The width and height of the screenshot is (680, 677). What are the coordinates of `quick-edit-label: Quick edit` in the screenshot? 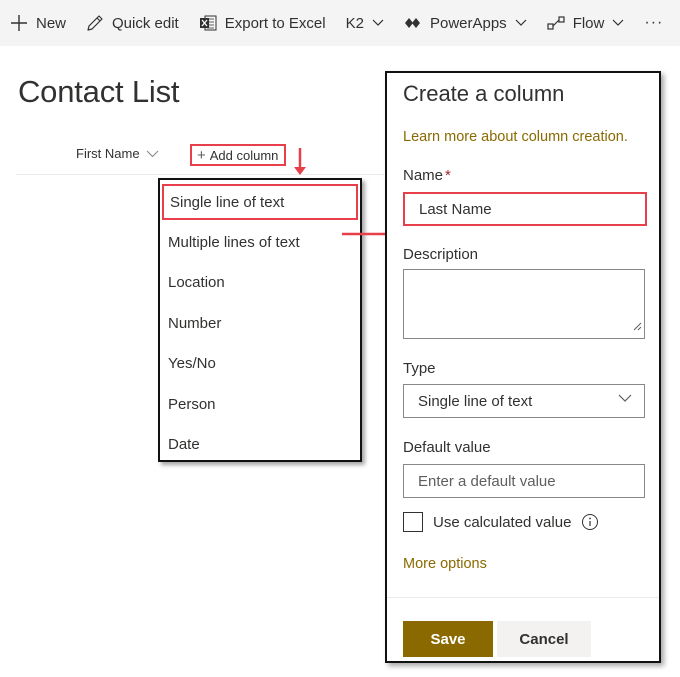 It's located at (145, 23).